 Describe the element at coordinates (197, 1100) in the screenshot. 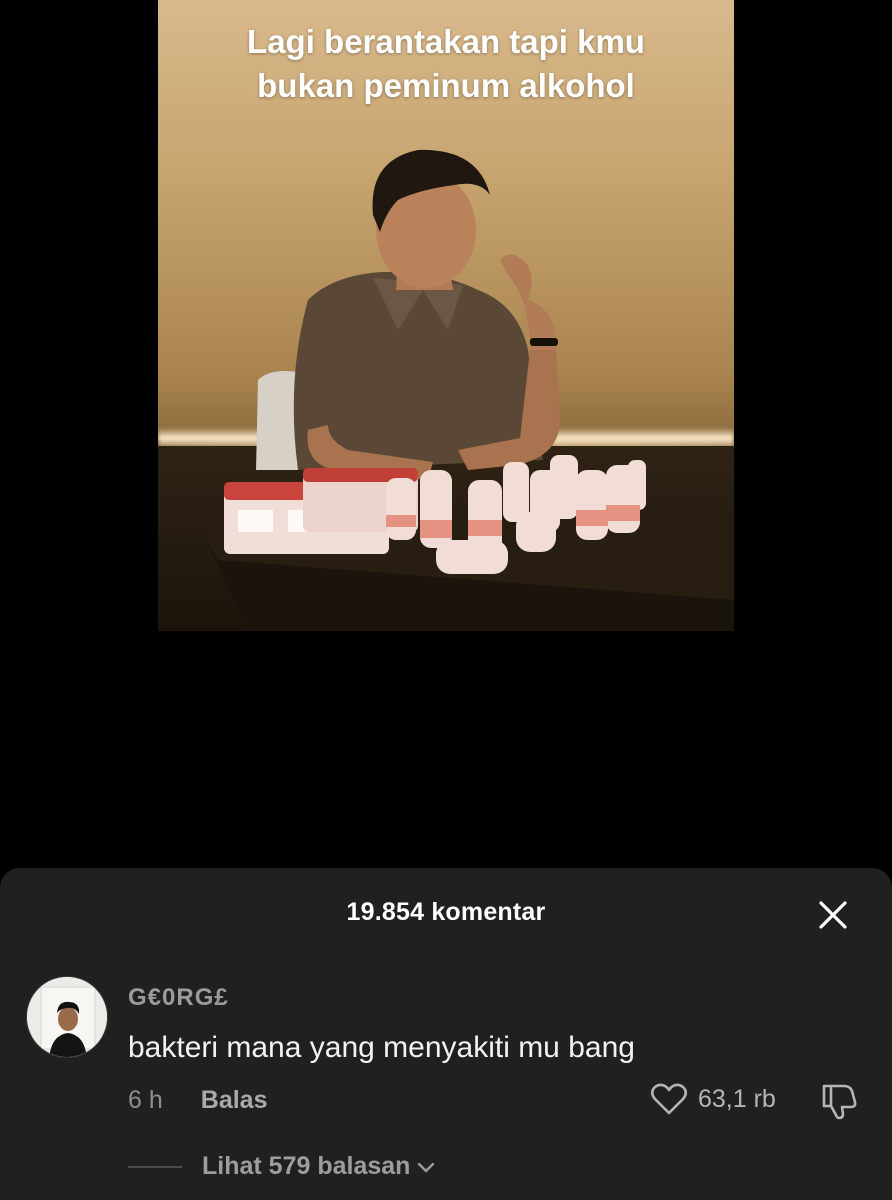

I see `comment-meta: 6 h Balas` at that location.